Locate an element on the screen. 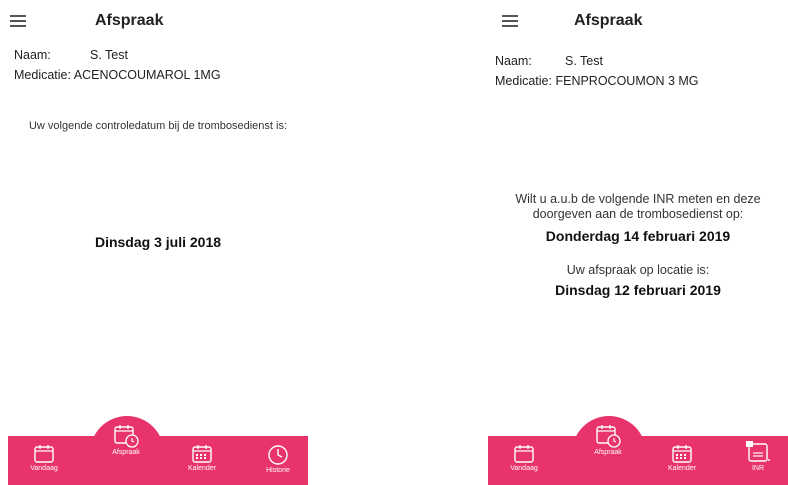 The height and width of the screenshot is (485, 788). nav-inr: INR is located at coordinates (758, 456).